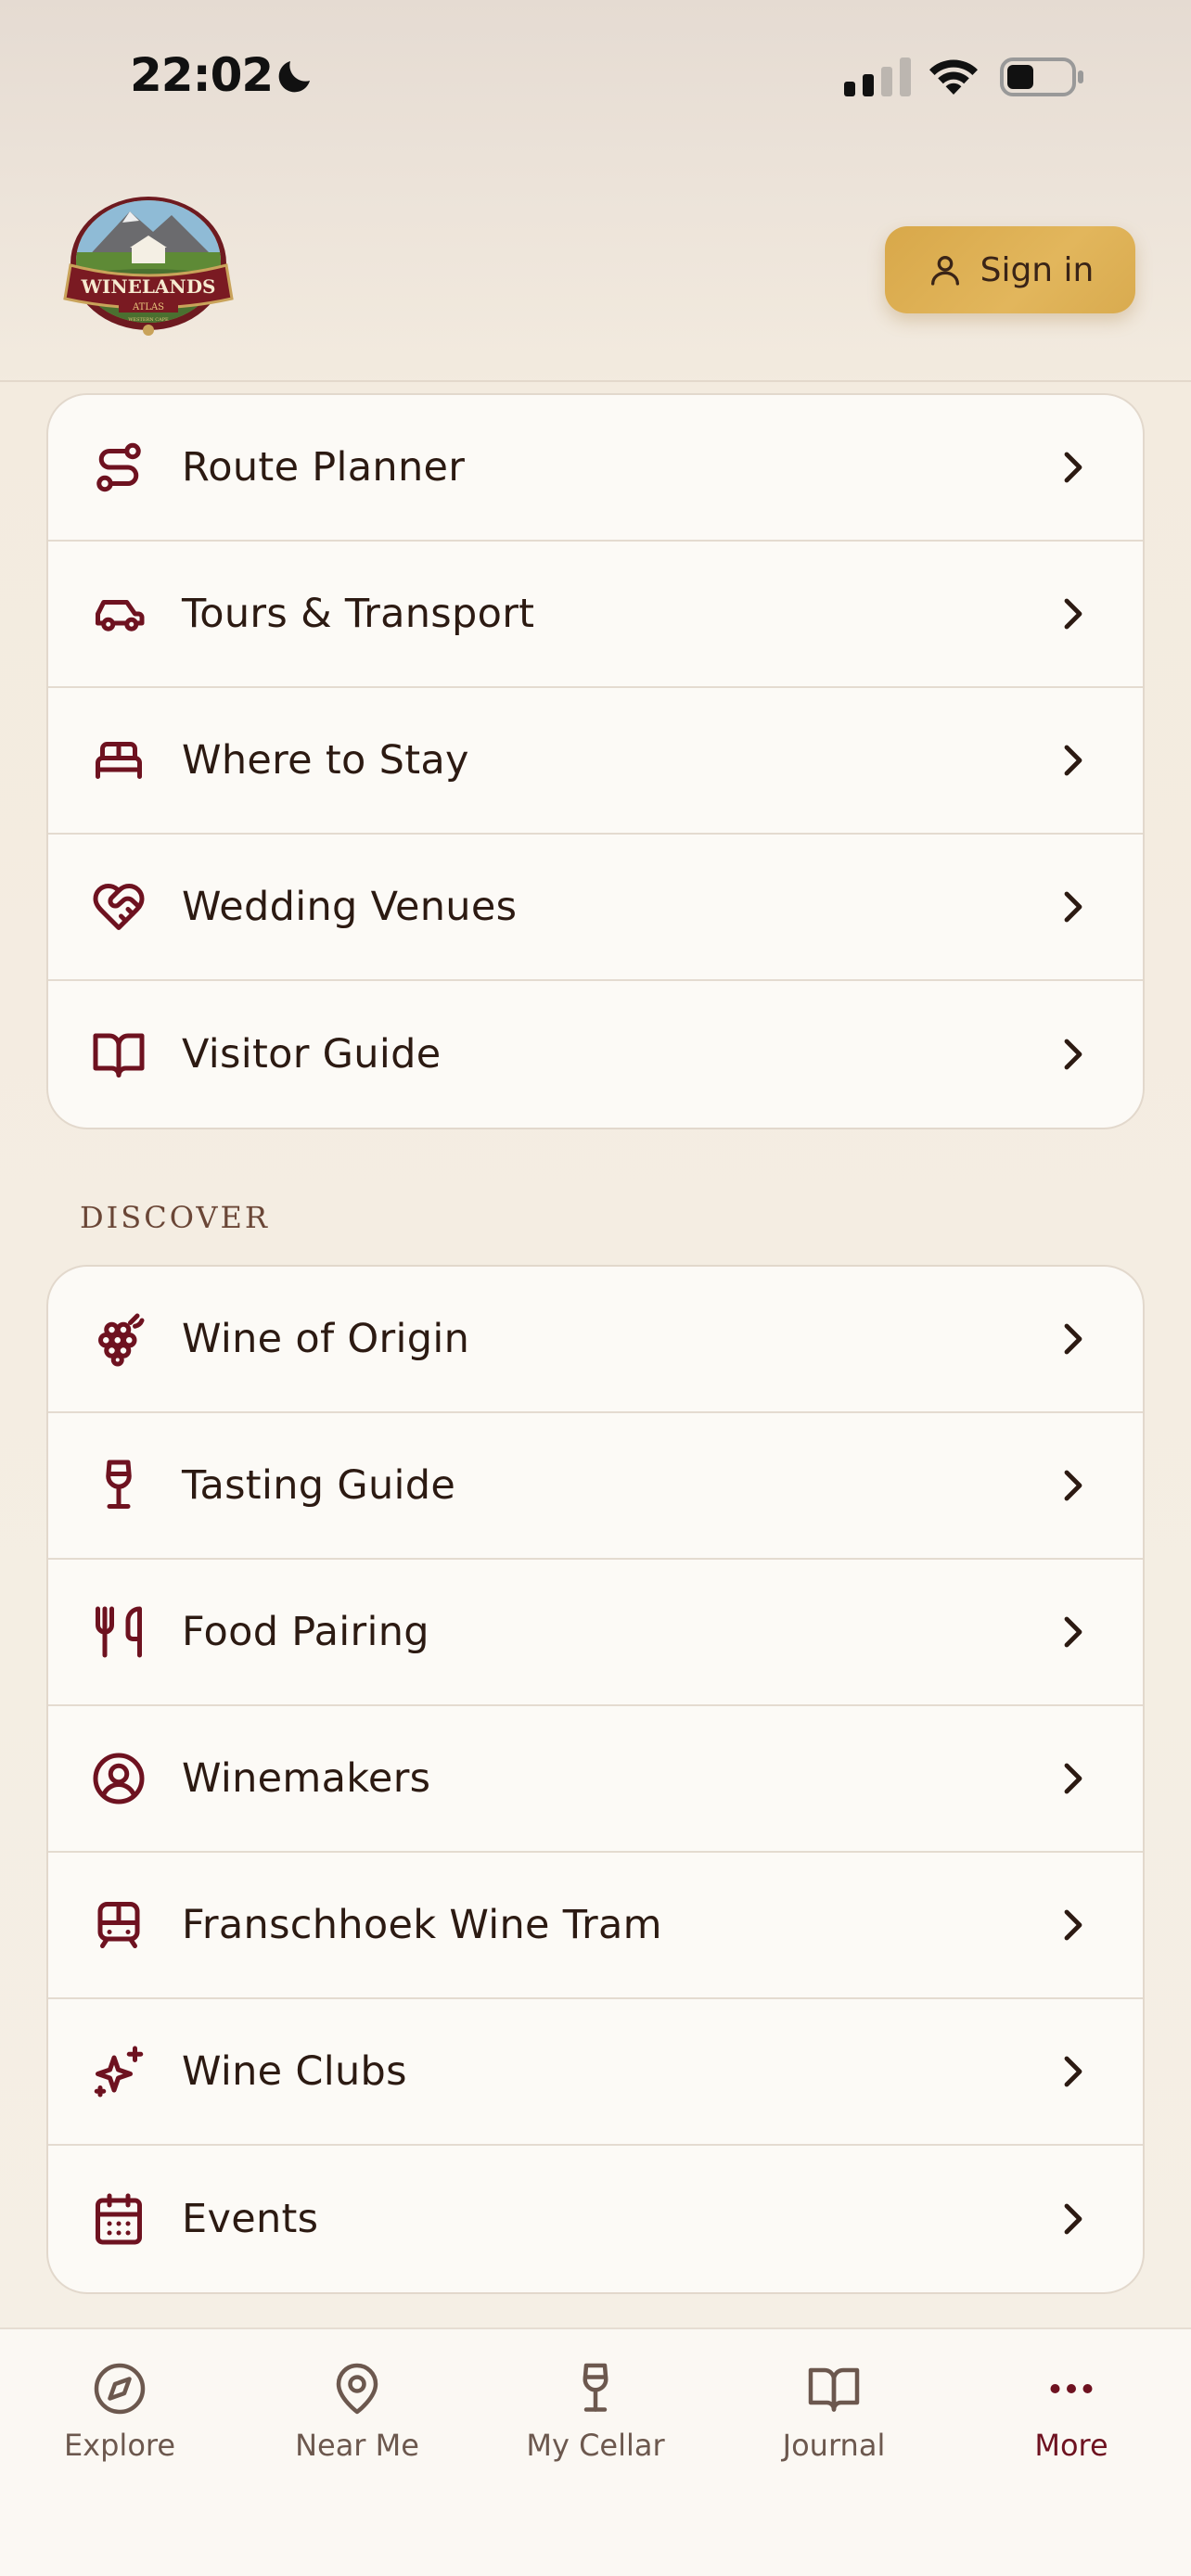 This screenshot has width=1191, height=2576. What do you see at coordinates (357, 2446) in the screenshot?
I see `tab-label: Near Me` at bounding box center [357, 2446].